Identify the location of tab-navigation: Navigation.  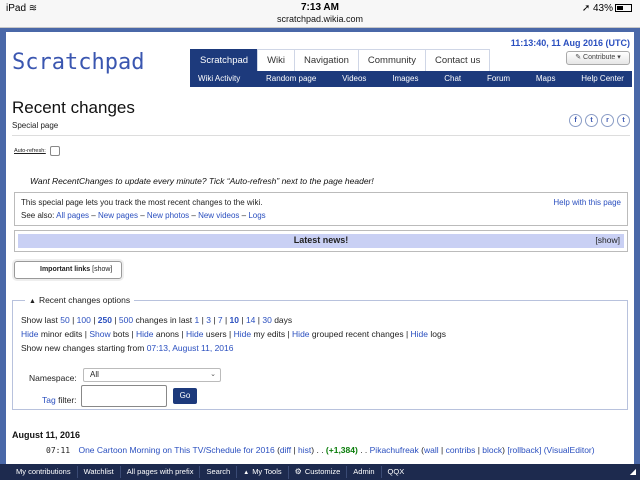
(326, 60).